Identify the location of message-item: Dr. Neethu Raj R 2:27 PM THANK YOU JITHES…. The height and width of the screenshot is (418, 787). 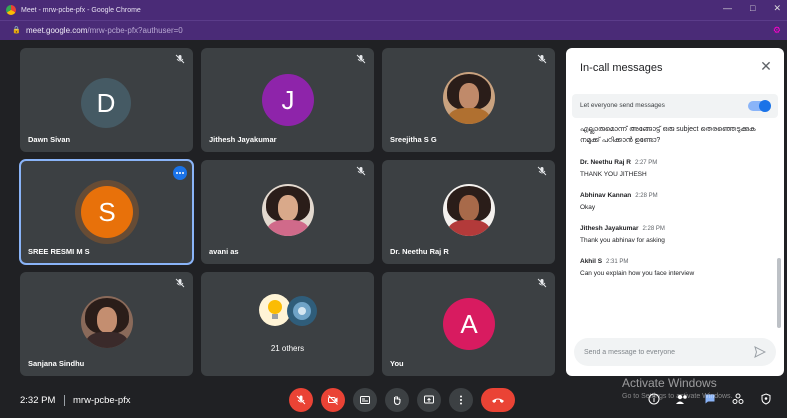
(670, 169).